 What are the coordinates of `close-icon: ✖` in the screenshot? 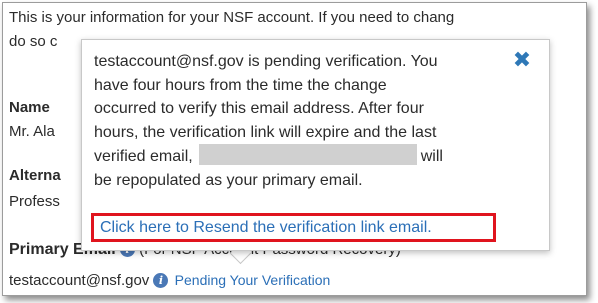 It's located at (522, 60).